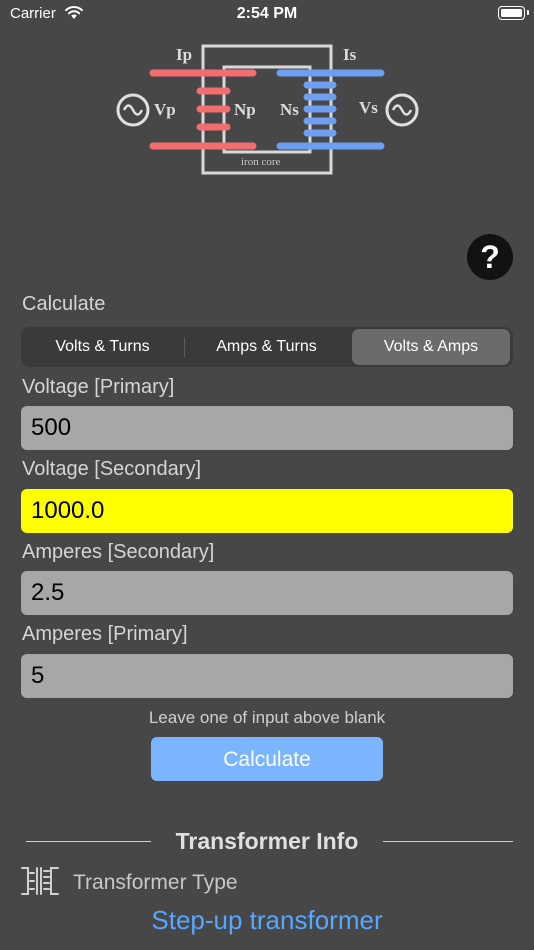 This screenshot has height=950, width=534. Describe the element at coordinates (118, 552) in the screenshot. I see `amperes-secondary-label: Amperes [Secondary]` at that location.